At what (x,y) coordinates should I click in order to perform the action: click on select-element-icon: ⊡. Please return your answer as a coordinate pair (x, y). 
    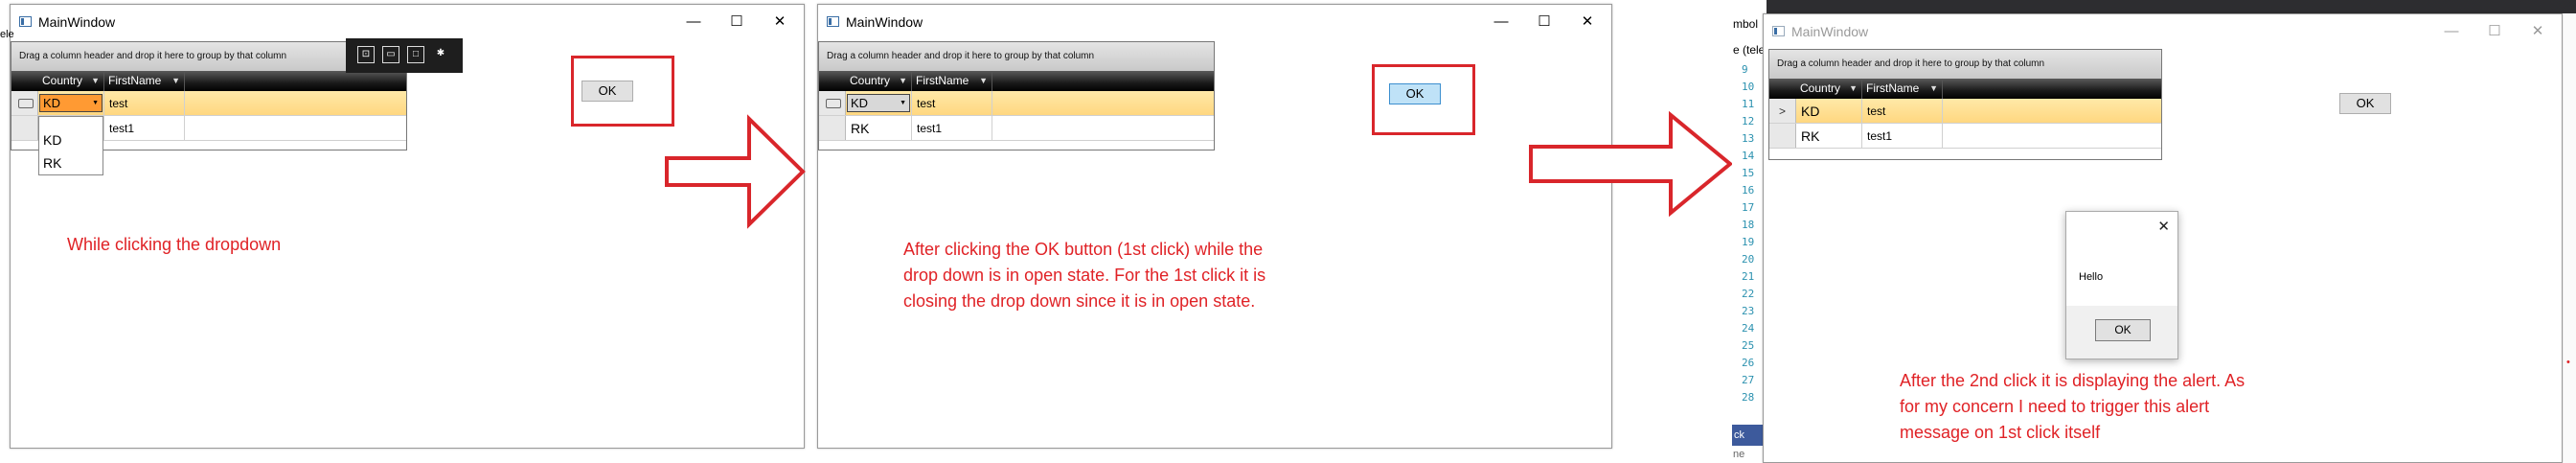
    Looking at the image, I should click on (366, 54).